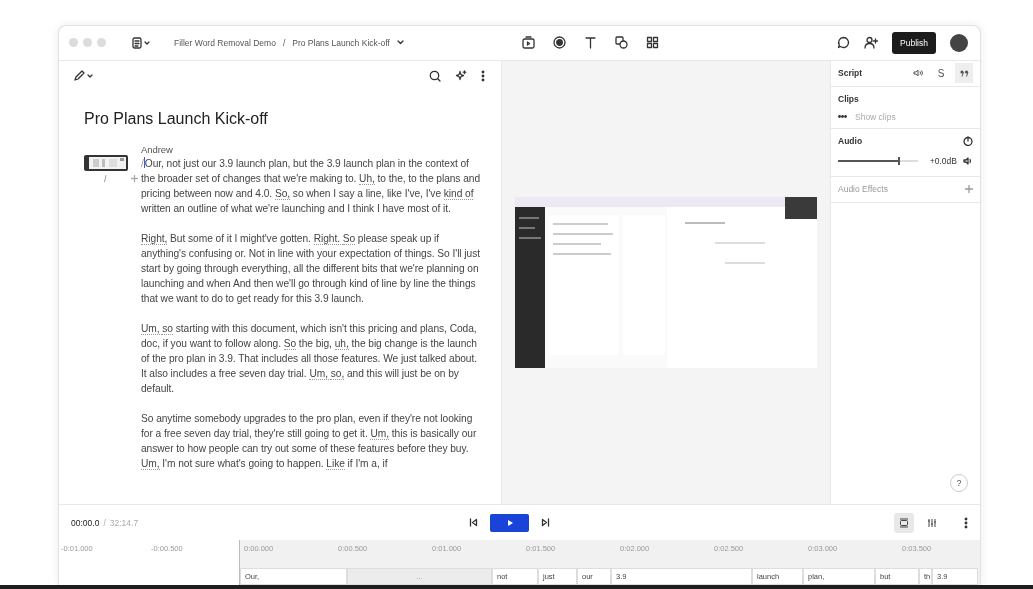 The image size is (1033, 589). What do you see at coordinates (943, 160) in the screenshot?
I see `volume-reading: +0.0dB` at bounding box center [943, 160].